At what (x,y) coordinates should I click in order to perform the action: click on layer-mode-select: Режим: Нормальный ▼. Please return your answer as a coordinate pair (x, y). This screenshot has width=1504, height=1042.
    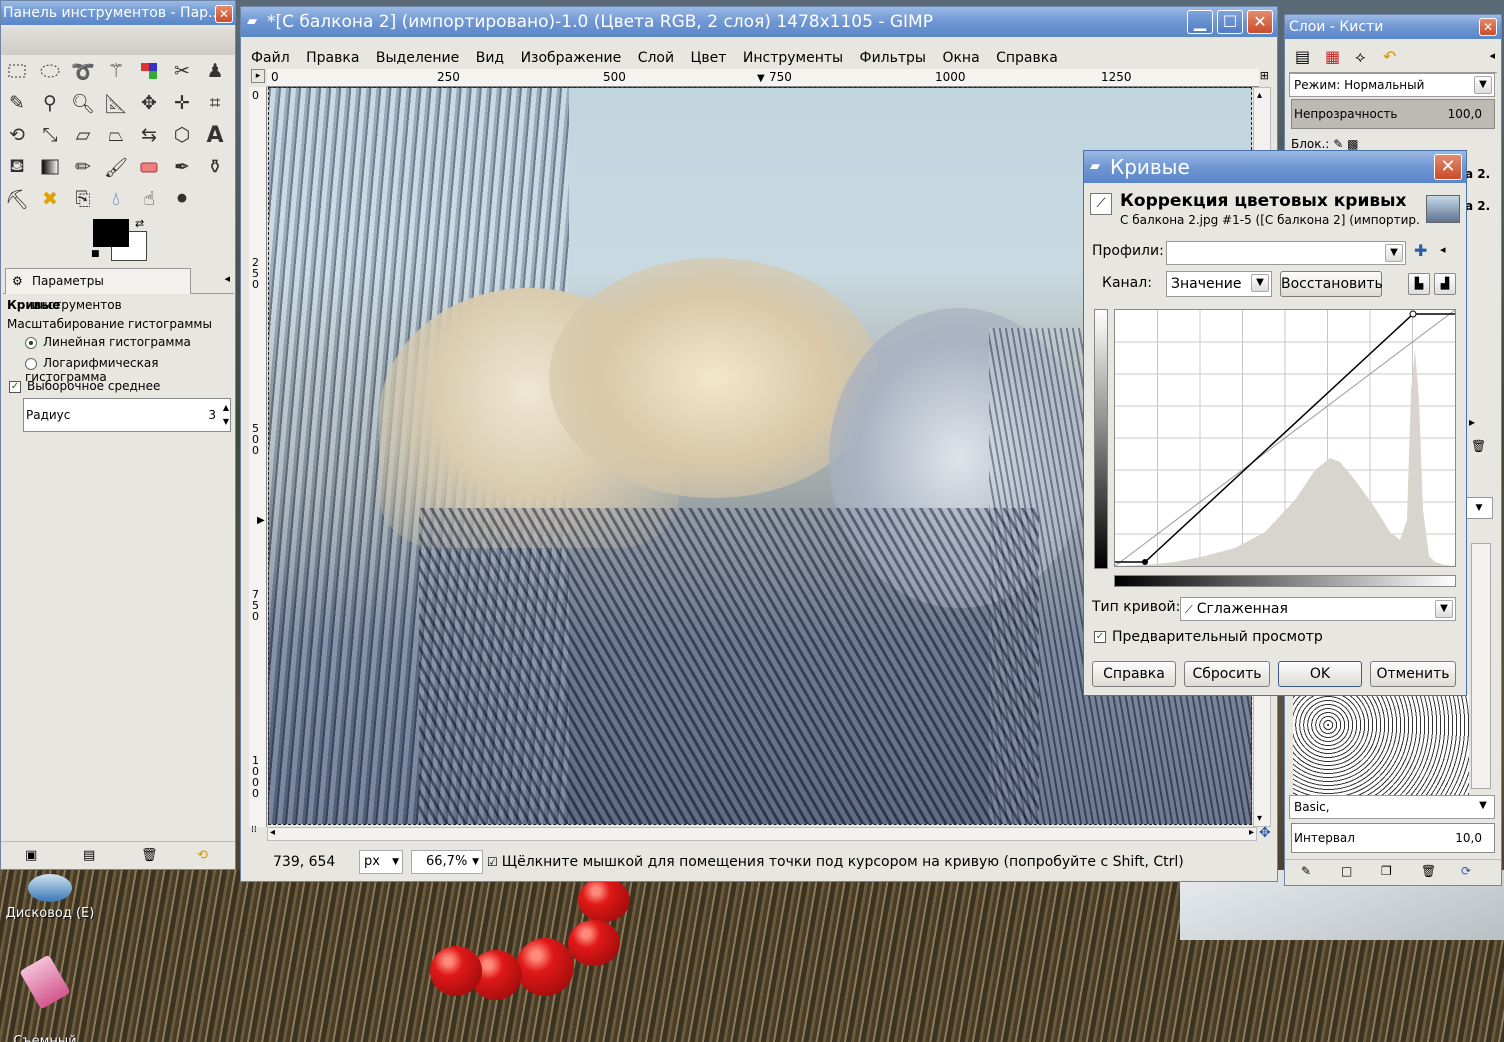
    Looking at the image, I should click on (1392, 85).